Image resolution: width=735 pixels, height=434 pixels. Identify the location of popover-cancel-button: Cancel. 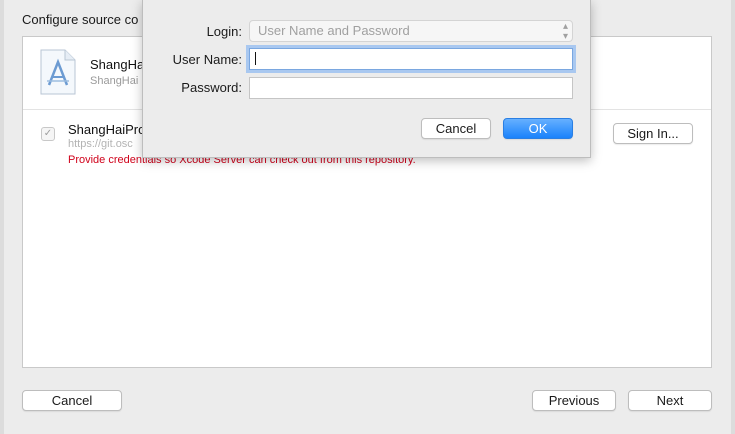
(456, 128).